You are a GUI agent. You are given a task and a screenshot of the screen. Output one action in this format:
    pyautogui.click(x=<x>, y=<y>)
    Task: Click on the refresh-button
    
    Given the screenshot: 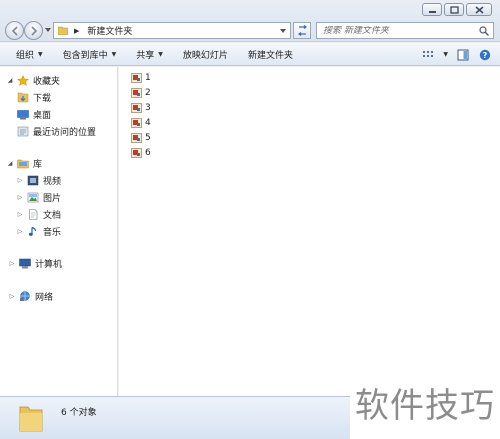 What is the action you would take?
    pyautogui.click(x=302, y=30)
    